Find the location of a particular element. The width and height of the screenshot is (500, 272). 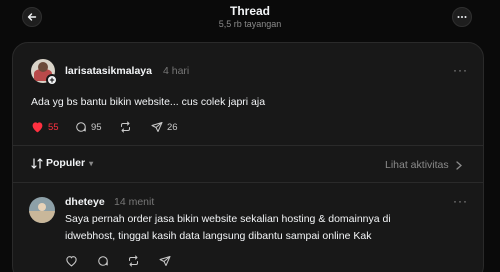

sort-dropdown: Populer ▾ is located at coordinates (62, 163).